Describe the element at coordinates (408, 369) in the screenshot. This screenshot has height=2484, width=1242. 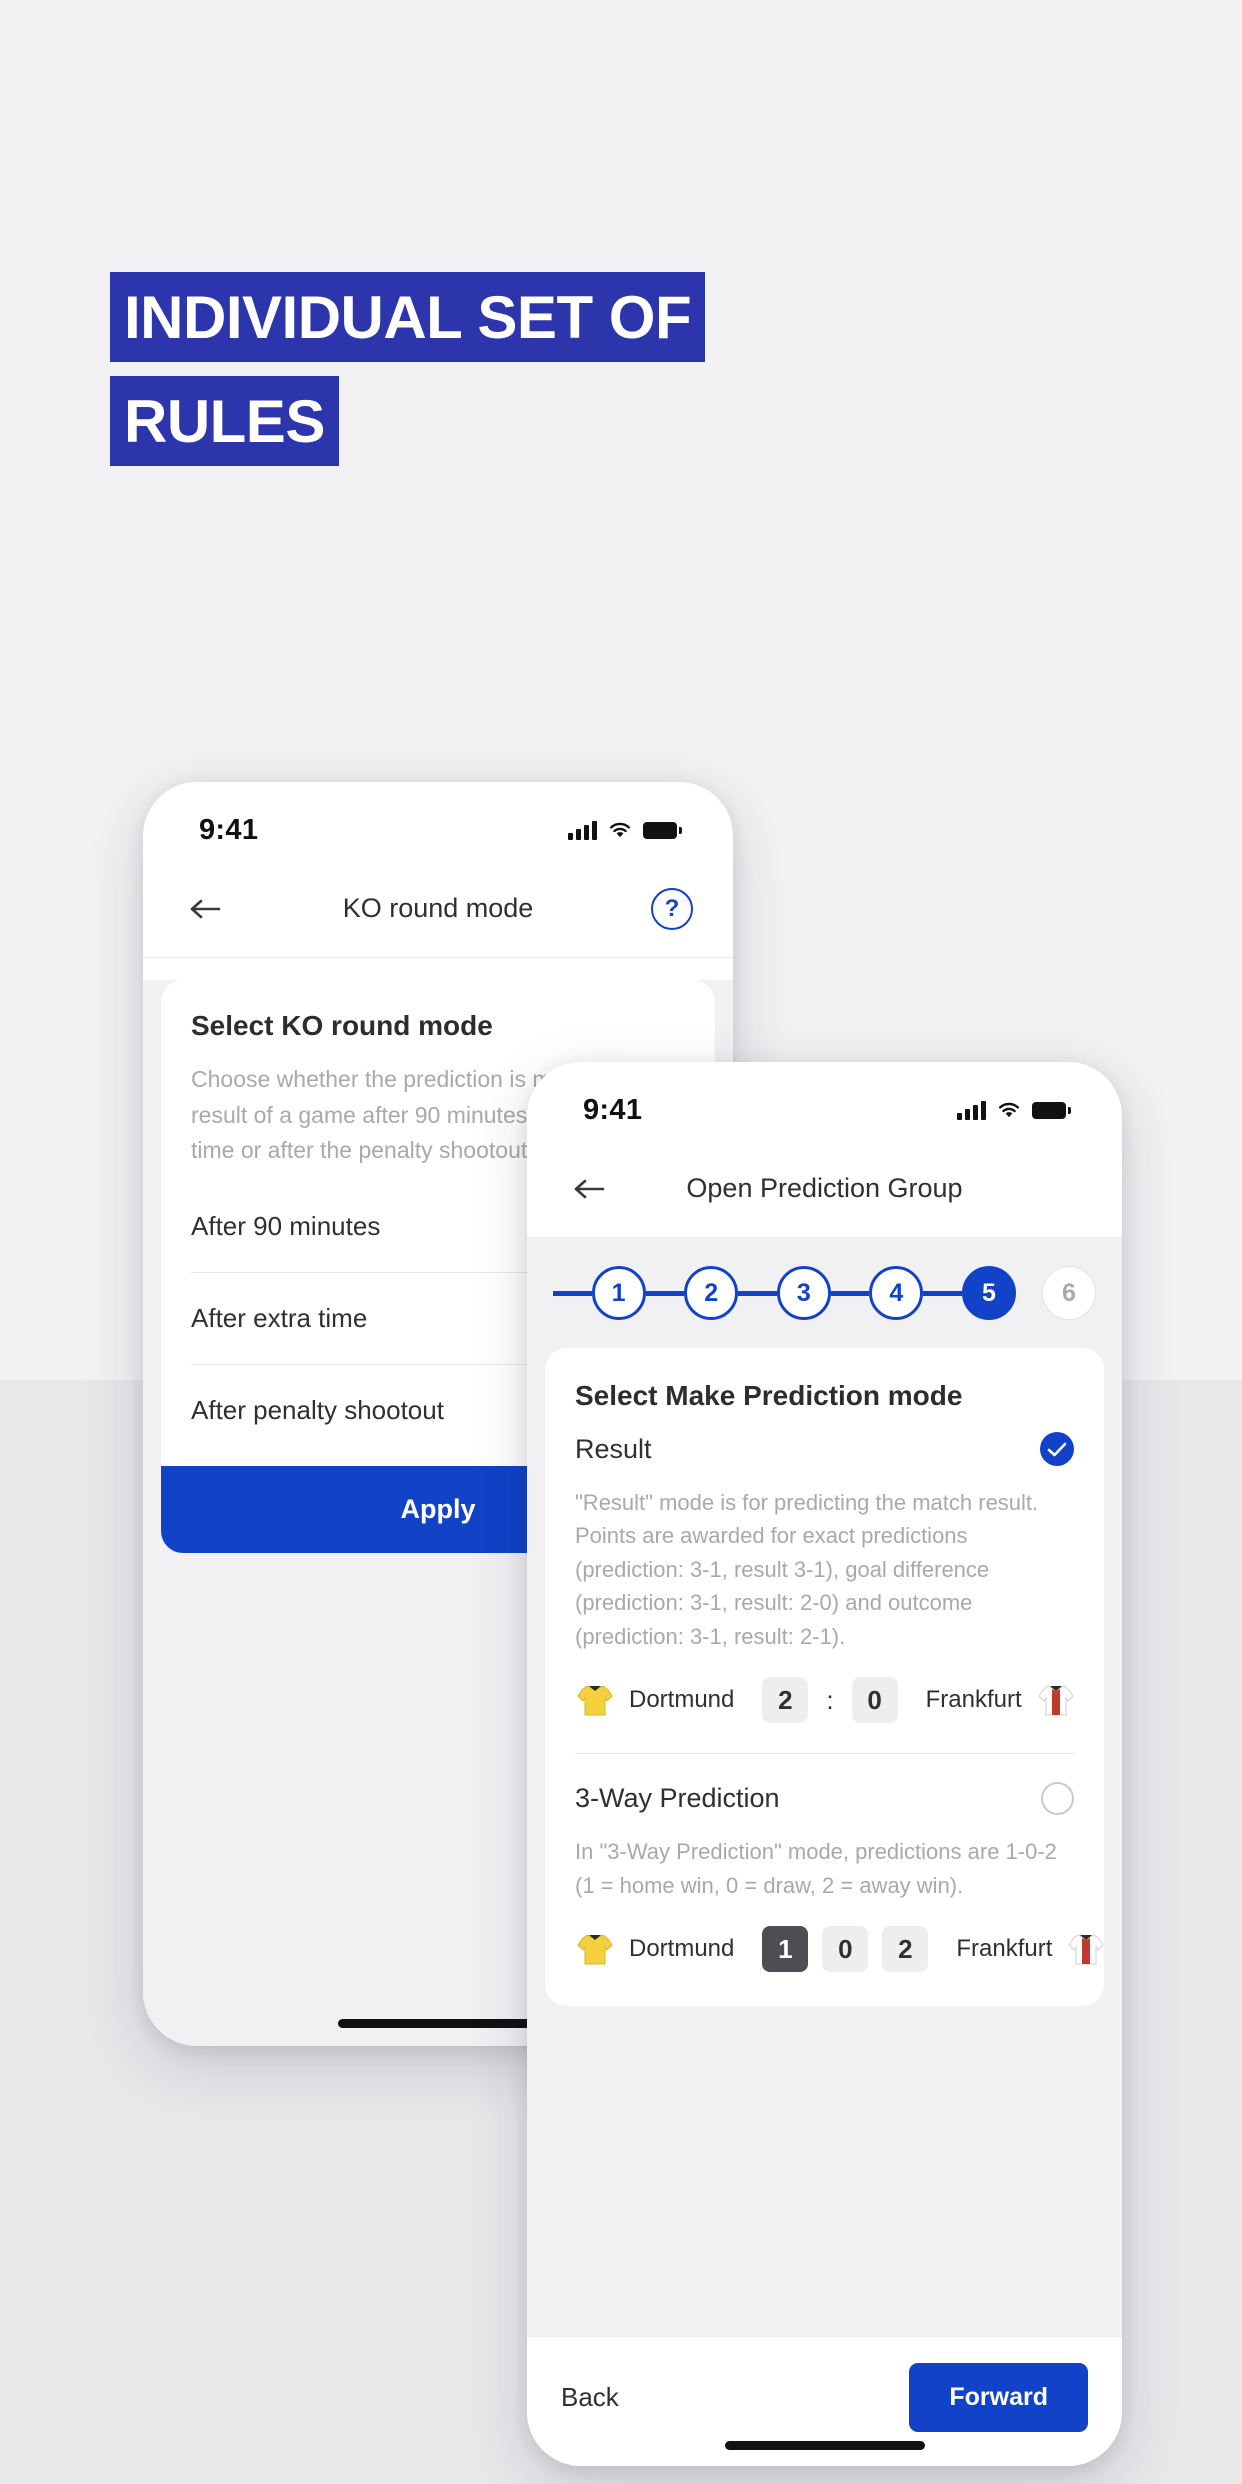
I see `headline: INDIVIDUAL SET OF RULES` at that location.